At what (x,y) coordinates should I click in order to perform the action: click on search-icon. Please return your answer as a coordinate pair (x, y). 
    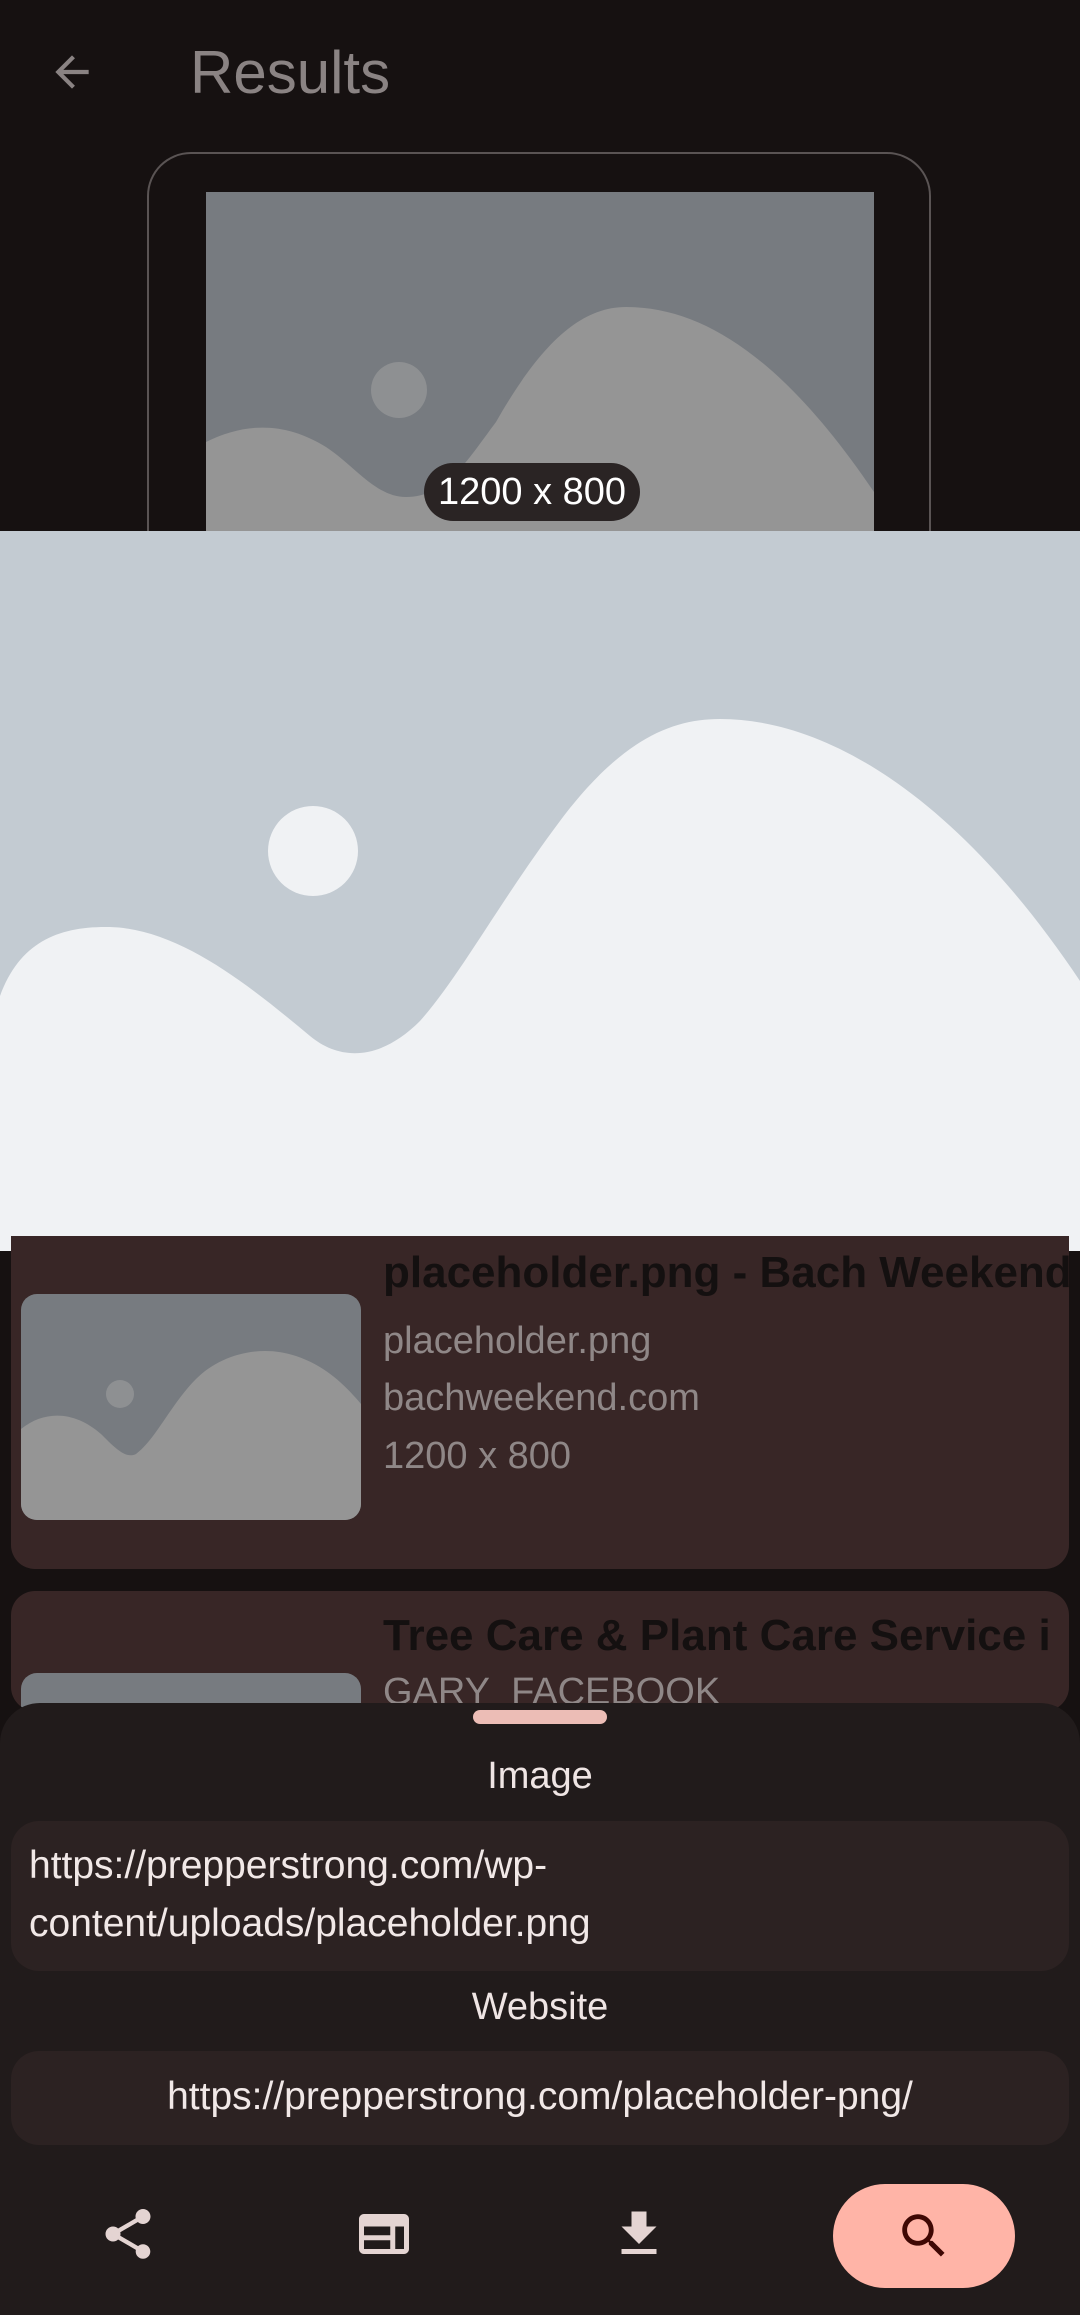
    Looking at the image, I should click on (923, 2235).